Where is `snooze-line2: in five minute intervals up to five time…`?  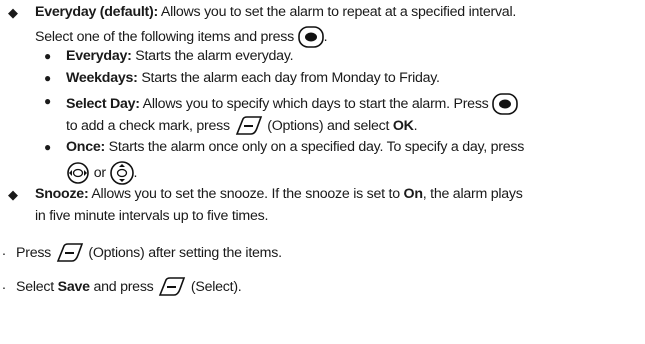
snooze-line2: in five minute intervals up to five time… is located at coordinates (152, 216).